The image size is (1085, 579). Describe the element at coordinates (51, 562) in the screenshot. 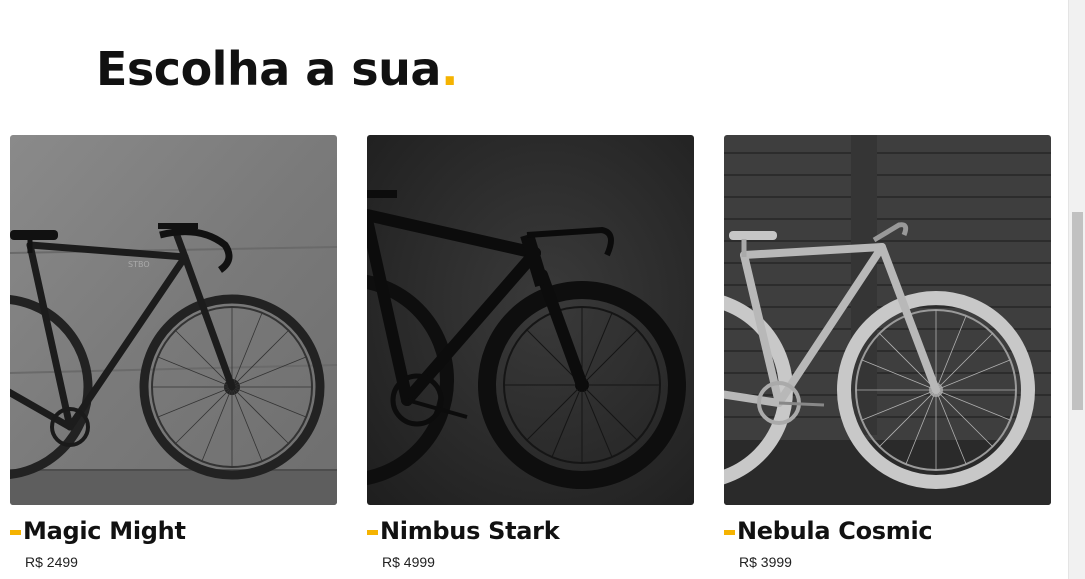

I see `product-price: R$ 2499` at that location.